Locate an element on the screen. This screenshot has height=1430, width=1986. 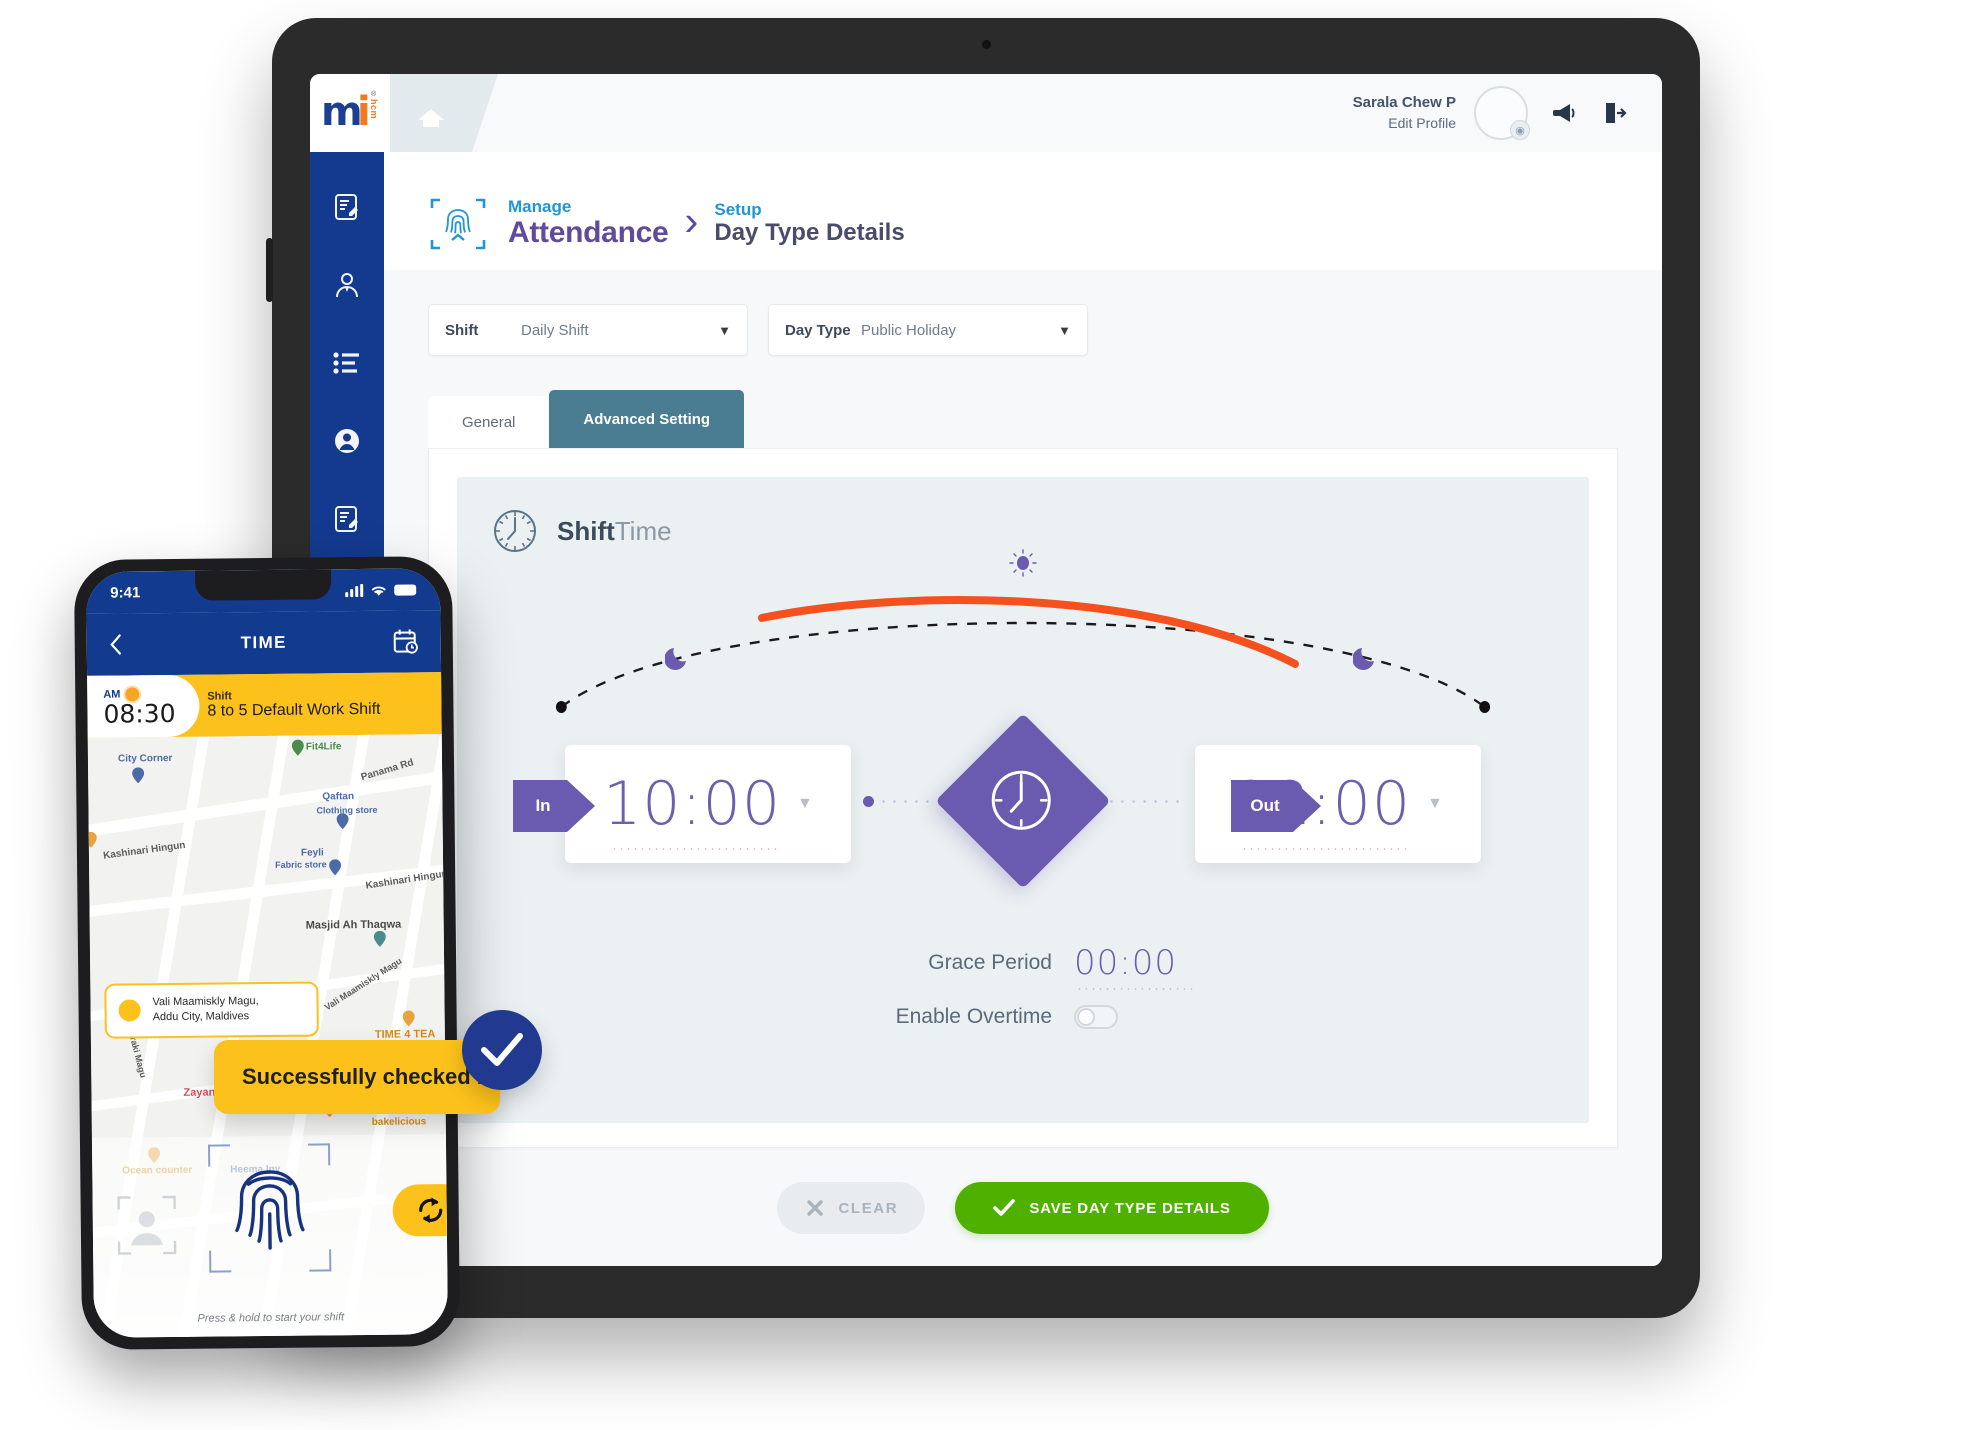
logo-m: m is located at coordinates (342, 112).